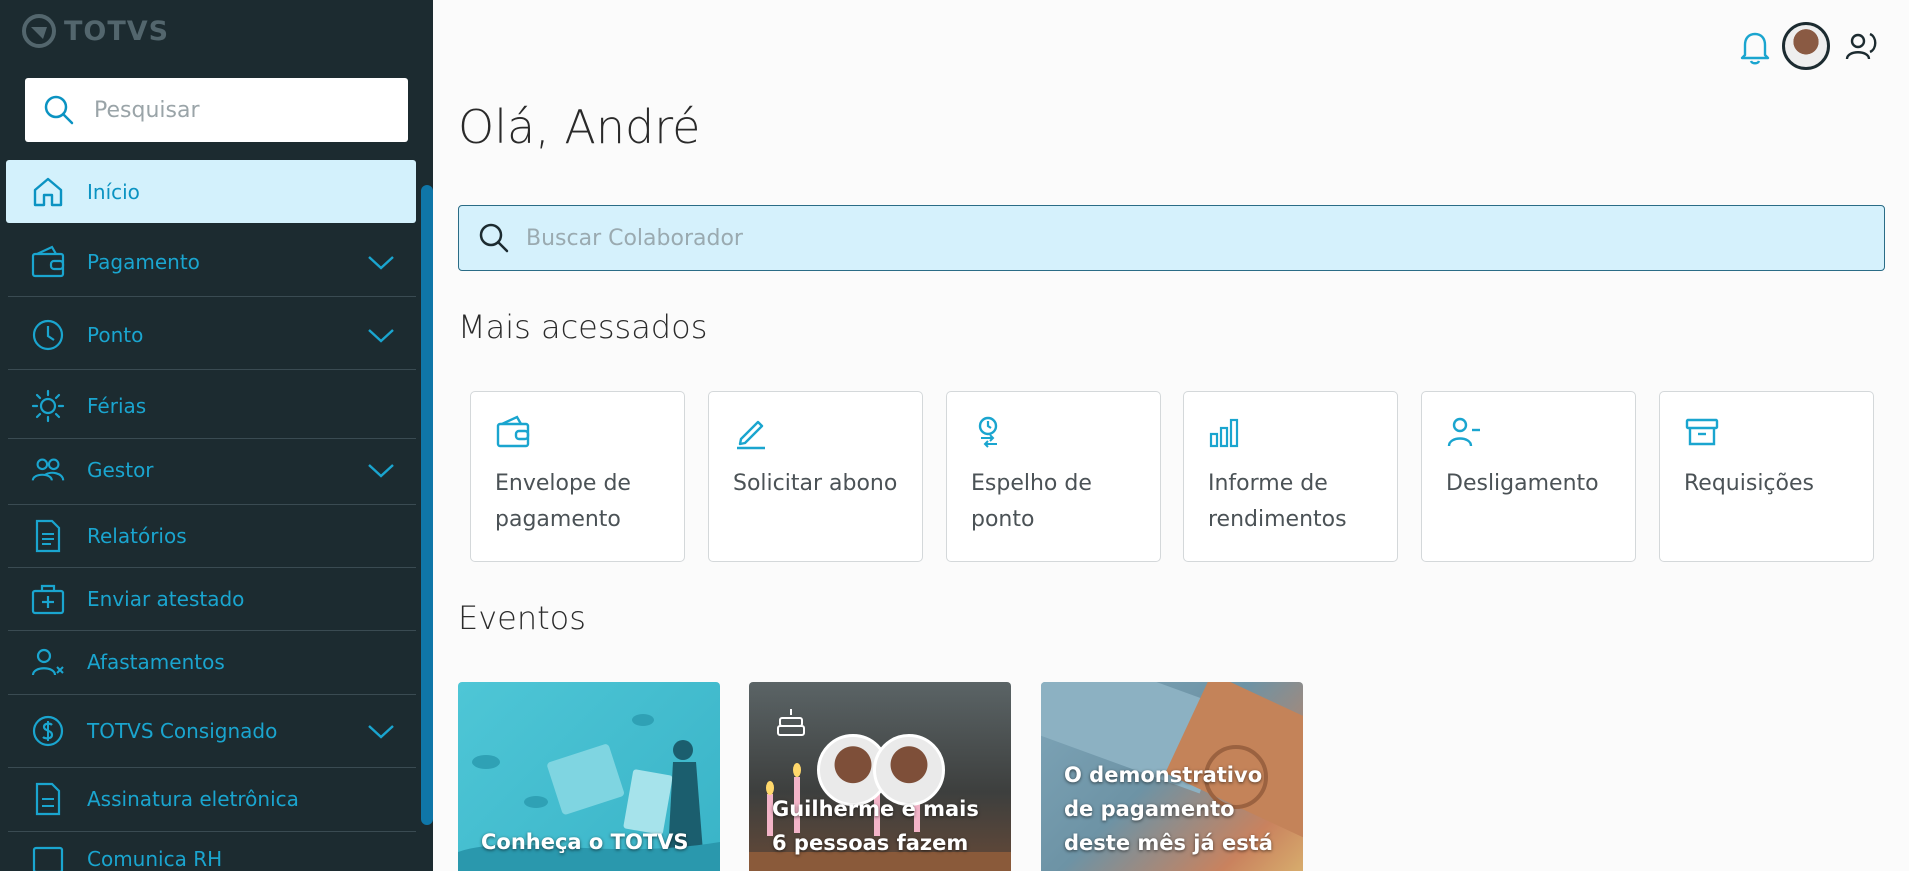  I want to click on bar-chart-icon, so click(1224, 433).